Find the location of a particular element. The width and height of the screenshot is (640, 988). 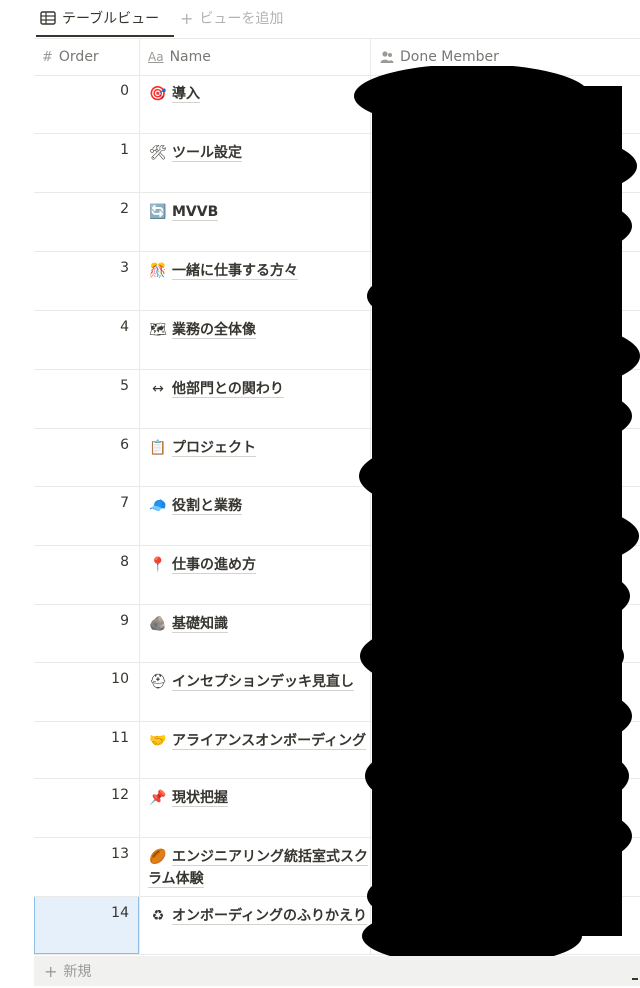

page-emoji-icon: 📍 is located at coordinates (158, 565).